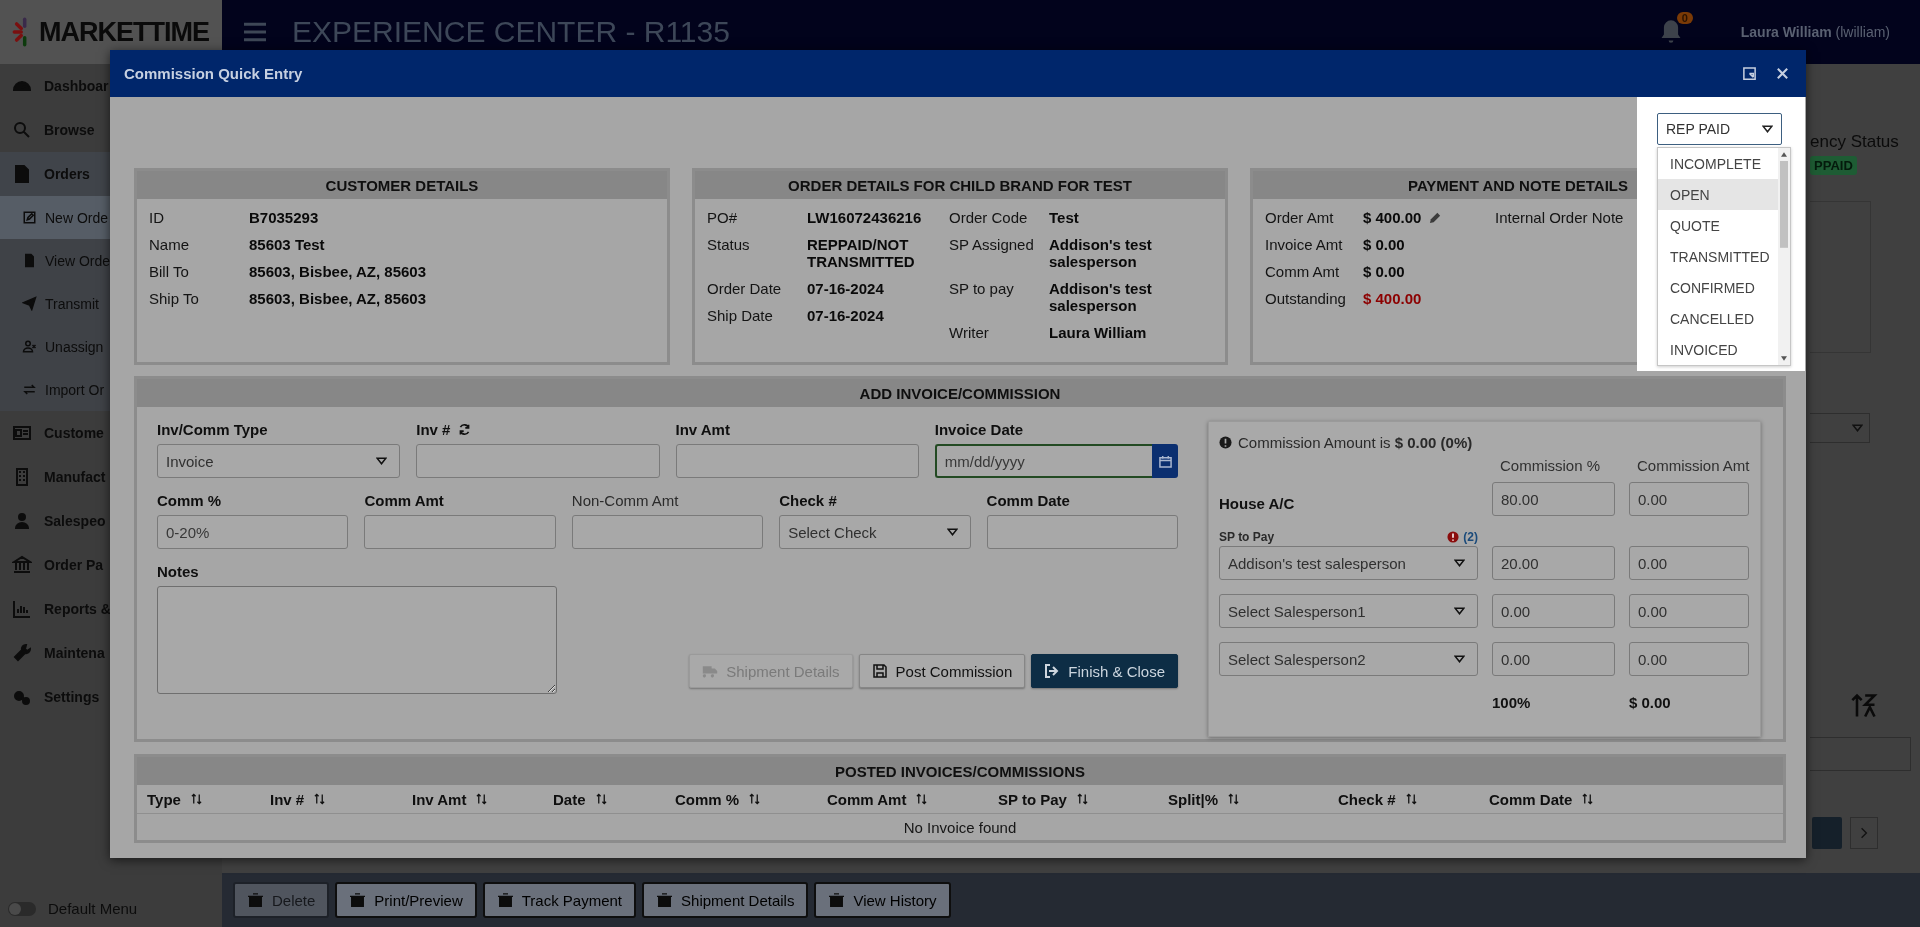 This screenshot has height=927, width=1920. I want to click on field-label: Ship To, so click(174, 298).